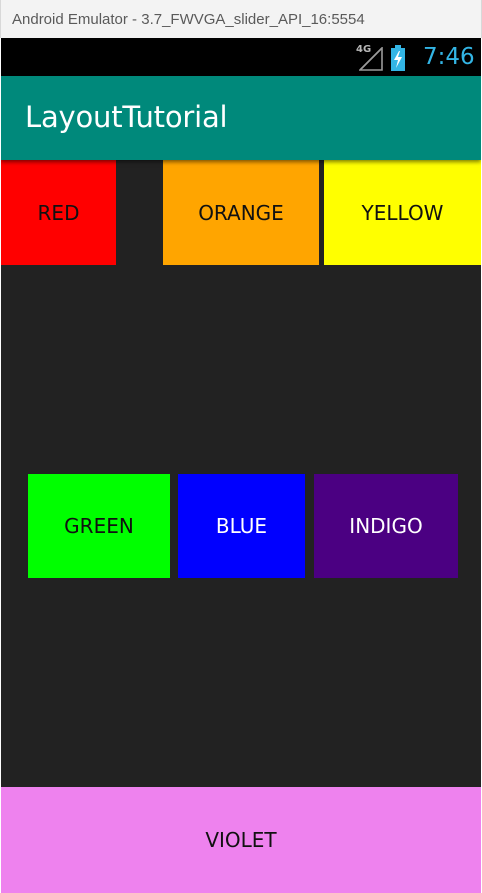  I want to click on orange-label: ORANGE, so click(241, 212).